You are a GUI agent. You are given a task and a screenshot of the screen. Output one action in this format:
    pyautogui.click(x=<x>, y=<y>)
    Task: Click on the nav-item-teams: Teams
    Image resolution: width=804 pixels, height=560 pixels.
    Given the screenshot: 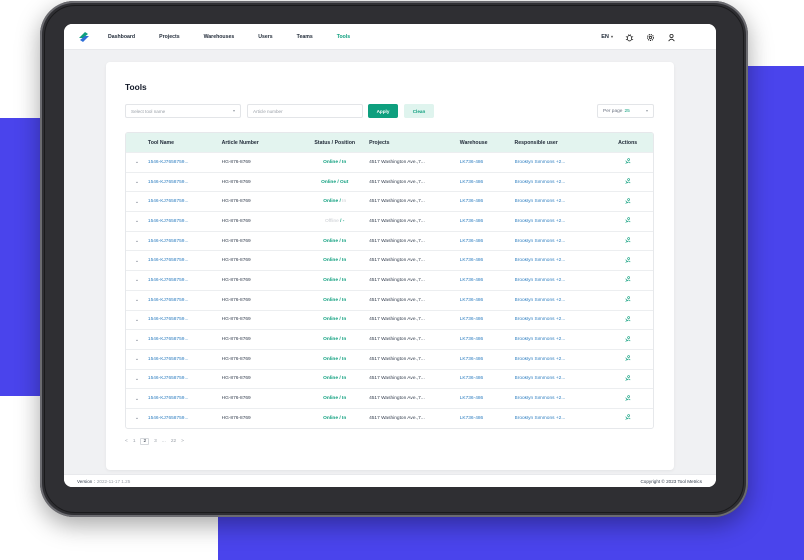 What is the action you would take?
    pyautogui.click(x=305, y=37)
    